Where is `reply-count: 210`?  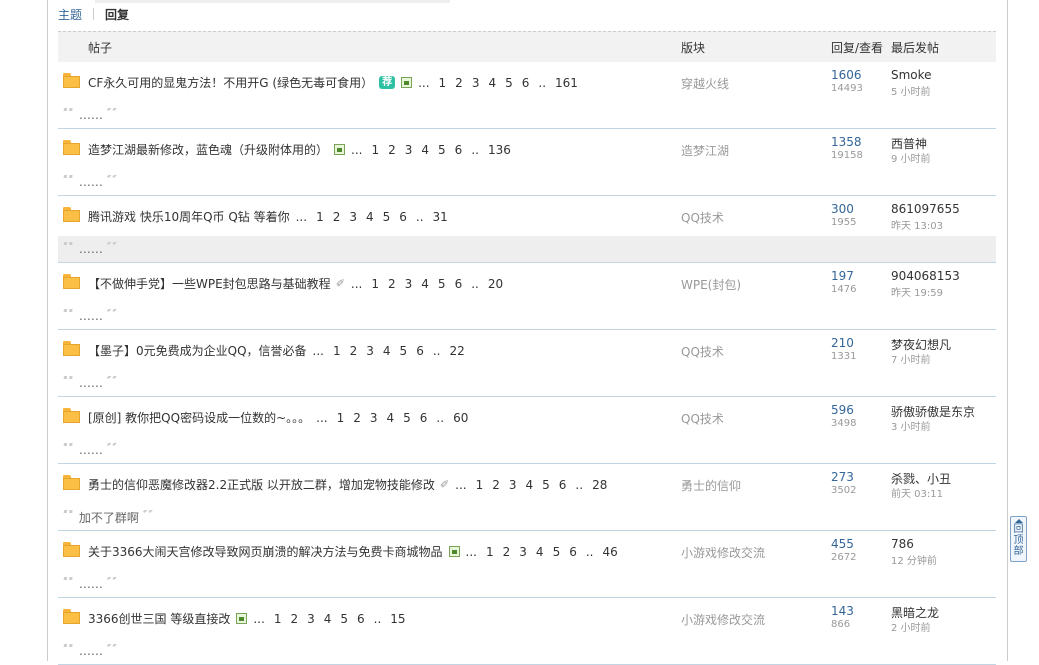
reply-count: 210 is located at coordinates (842, 343).